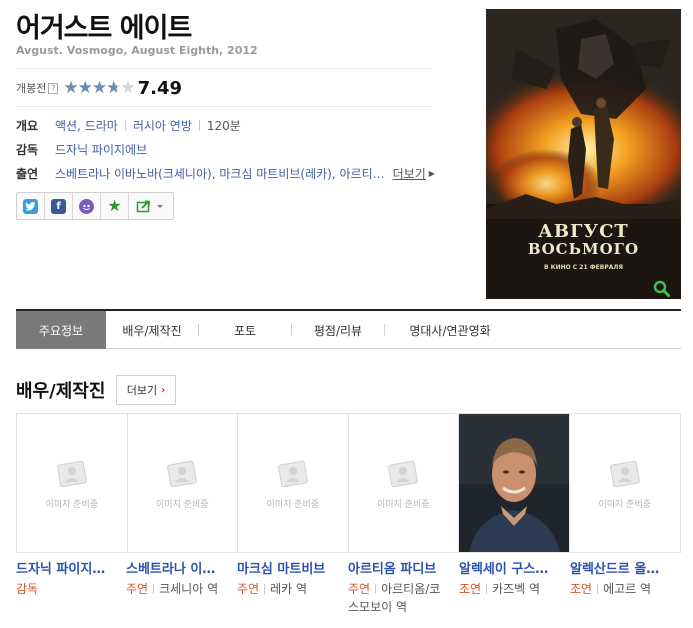  I want to click on chevron-right-icon: ›, so click(163, 390).